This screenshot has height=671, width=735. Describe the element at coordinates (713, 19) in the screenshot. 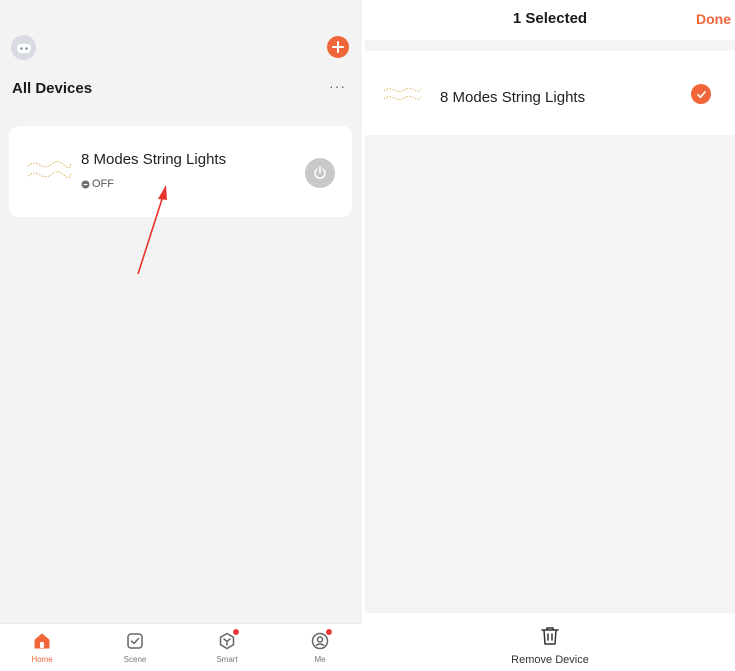

I see `done-button: Done` at that location.